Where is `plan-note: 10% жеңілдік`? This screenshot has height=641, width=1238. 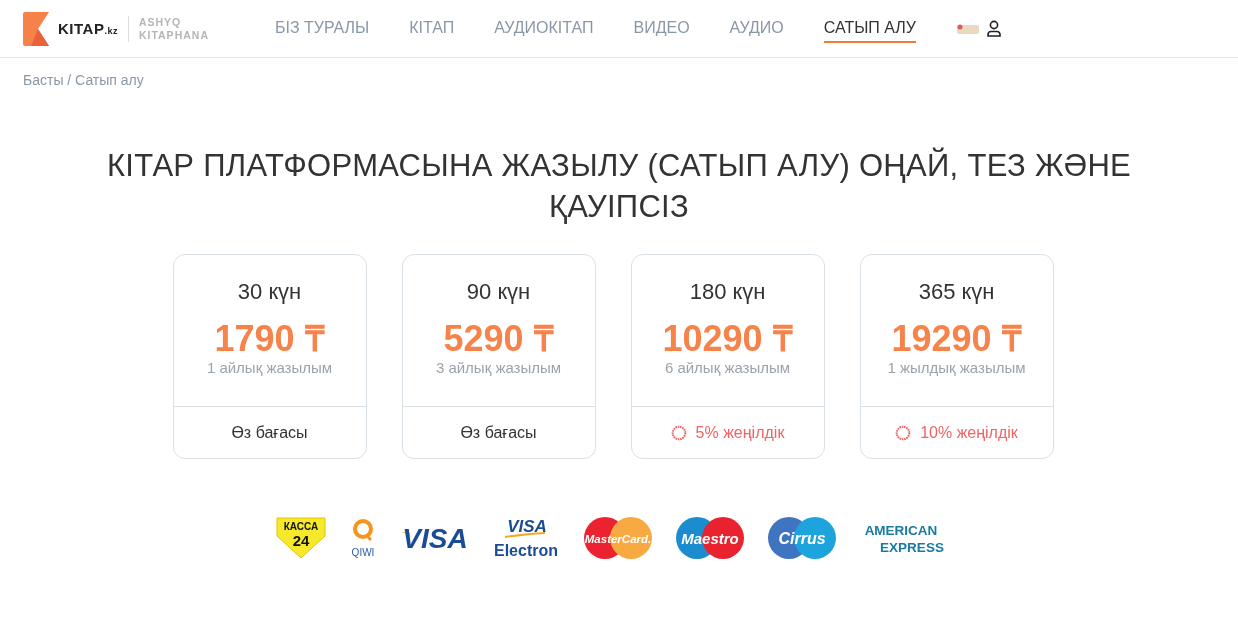 plan-note: 10% жеңілдік is located at coordinates (969, 432).